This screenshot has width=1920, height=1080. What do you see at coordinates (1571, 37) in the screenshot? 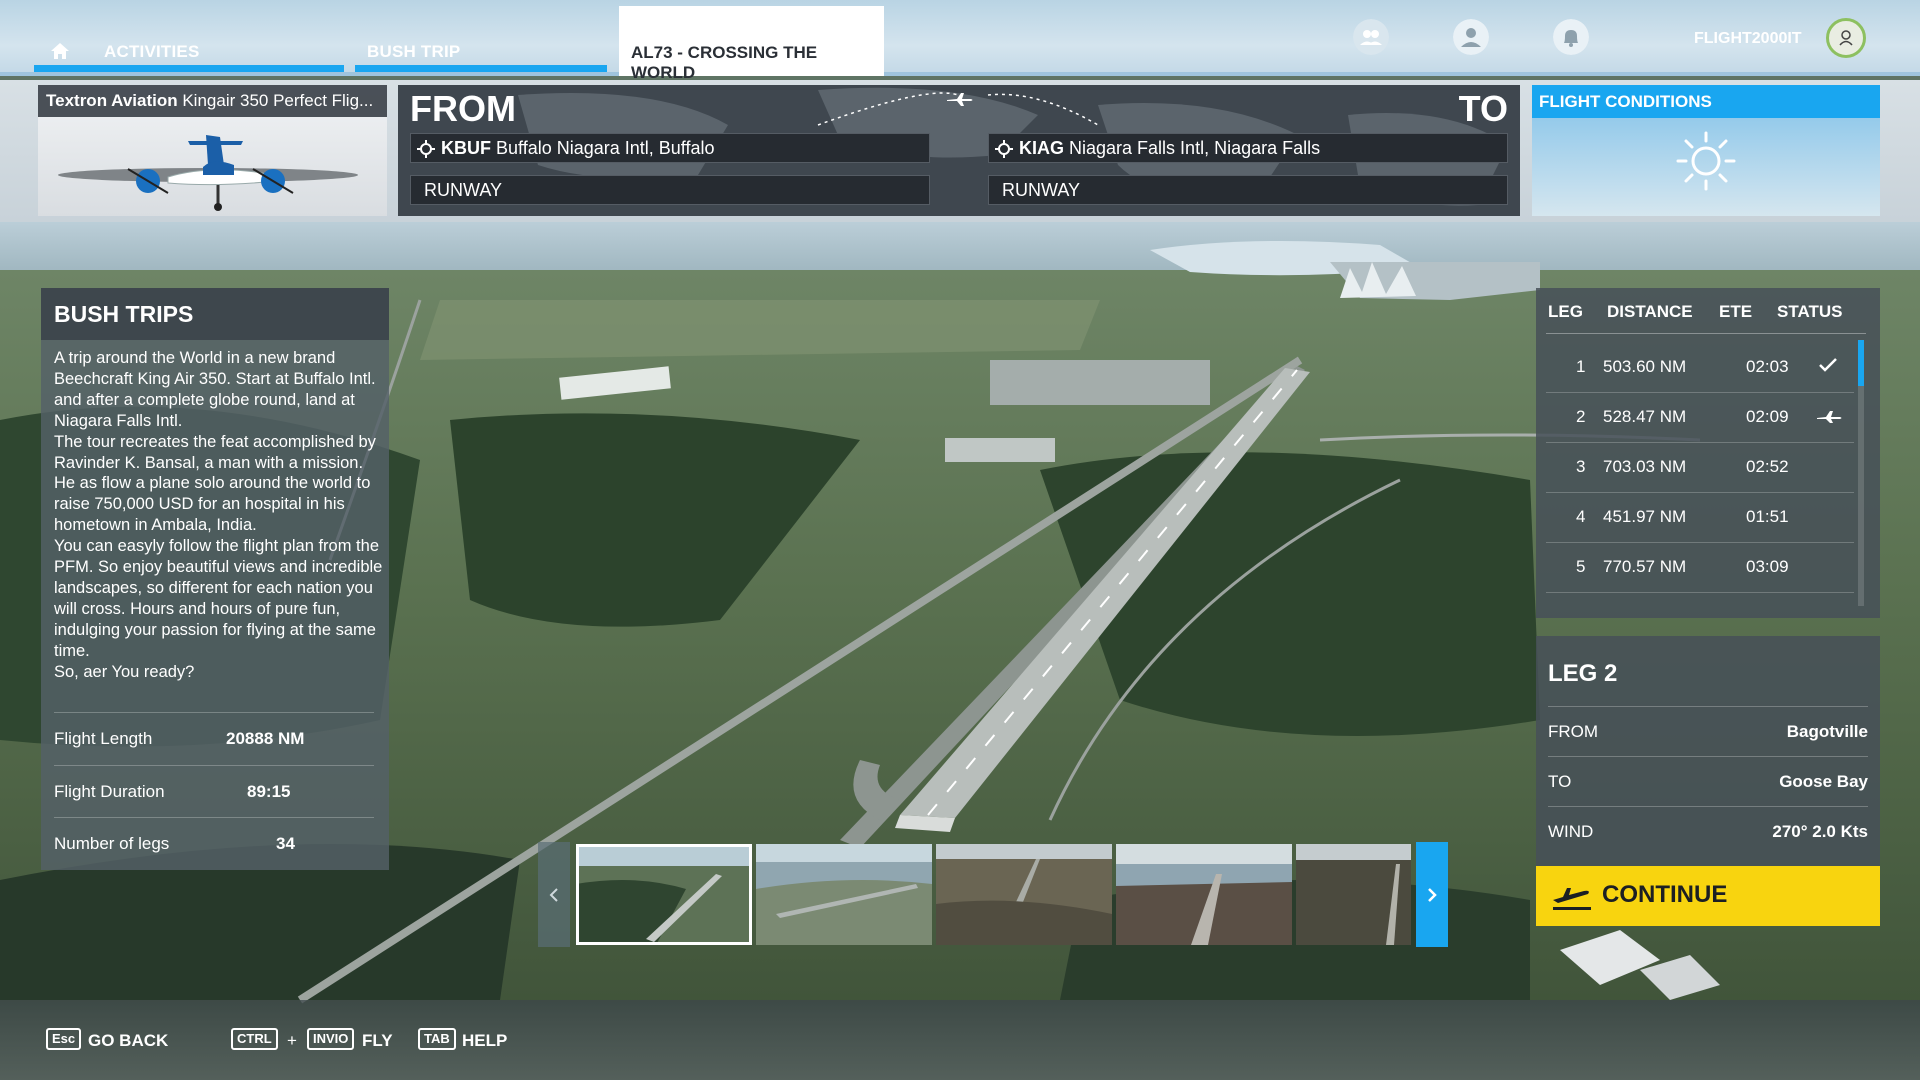
I see `notifications-icon` at bounding box center [1571, 37].